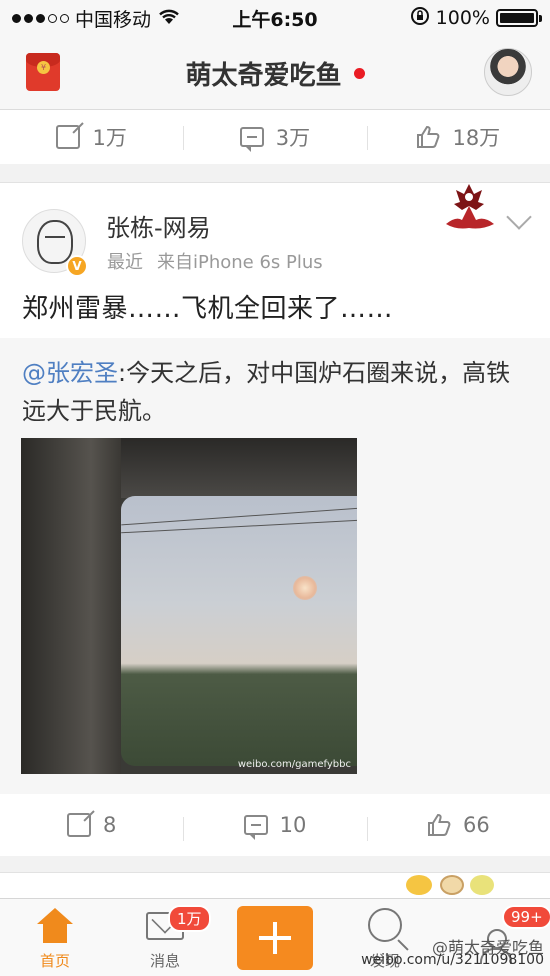 This screenshot has height=976, width=550. Describe the element at coordinates (305, 588) in the screenshot. I see `sun-glow` at that location.